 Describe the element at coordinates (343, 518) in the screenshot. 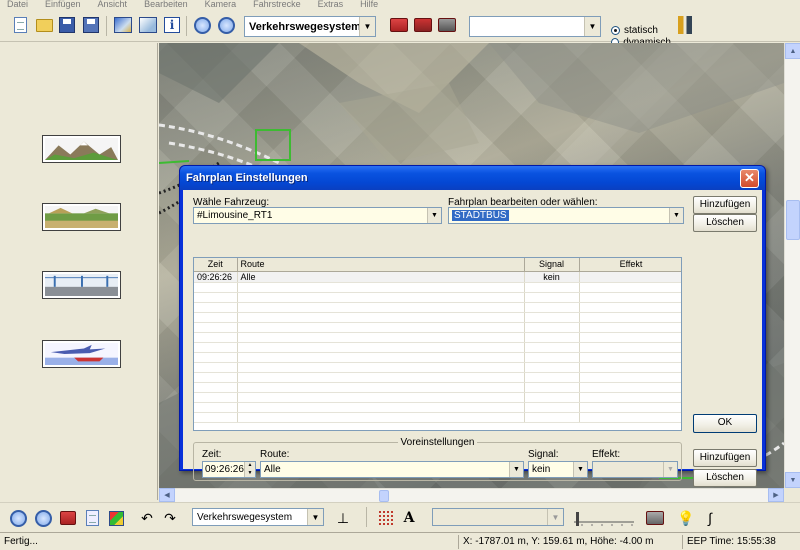

I see `track-split-icon: ⊥` at that location.